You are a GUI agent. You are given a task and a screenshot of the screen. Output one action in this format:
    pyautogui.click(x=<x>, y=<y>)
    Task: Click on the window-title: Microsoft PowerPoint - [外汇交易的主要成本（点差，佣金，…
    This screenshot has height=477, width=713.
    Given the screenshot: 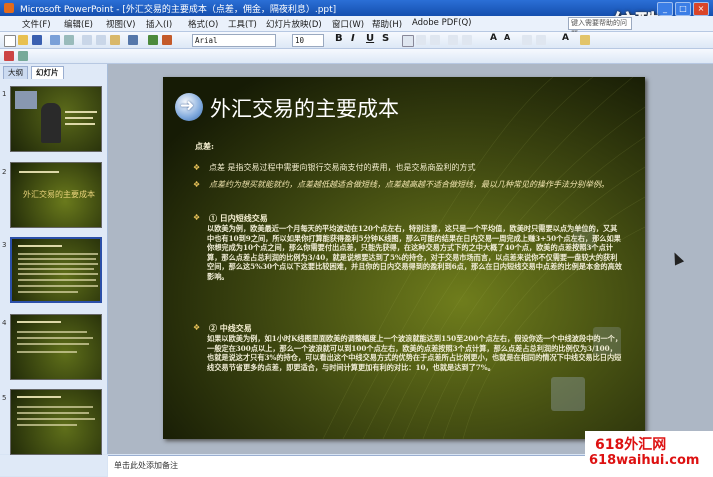 What is the action you would take?
    pyautogui.click(x=178, y=10)
    